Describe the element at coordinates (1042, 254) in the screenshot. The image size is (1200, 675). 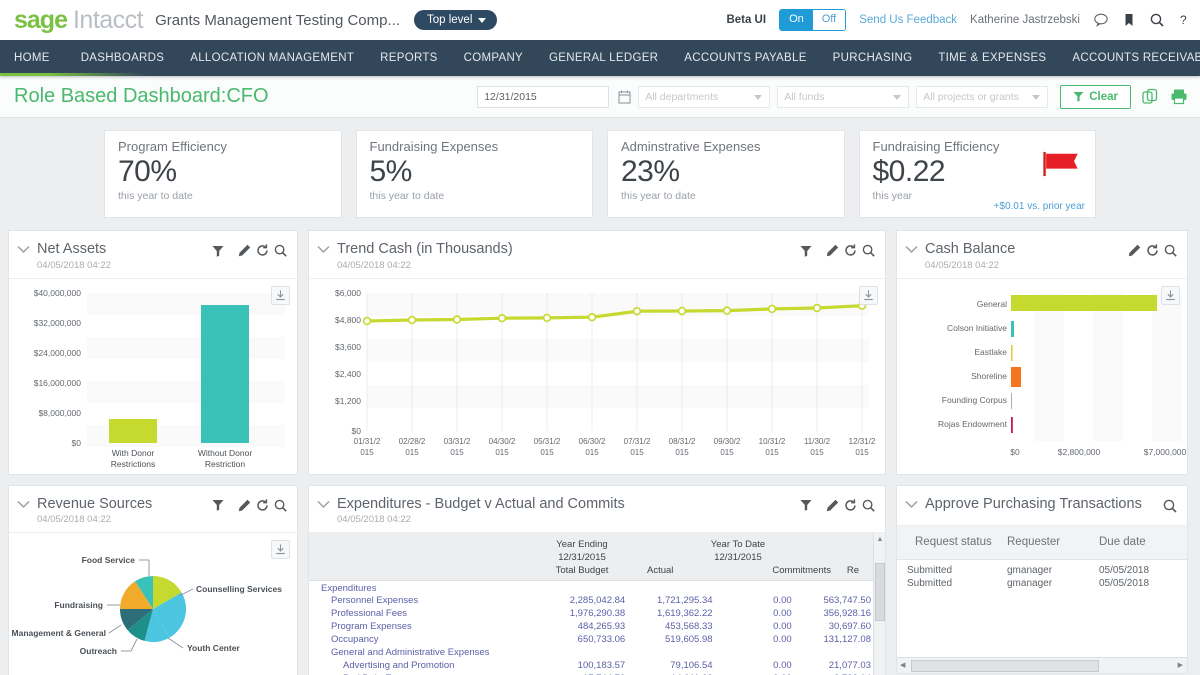
I see `widget-header: Cash Balance 04/05/2018 04:22` at that location.